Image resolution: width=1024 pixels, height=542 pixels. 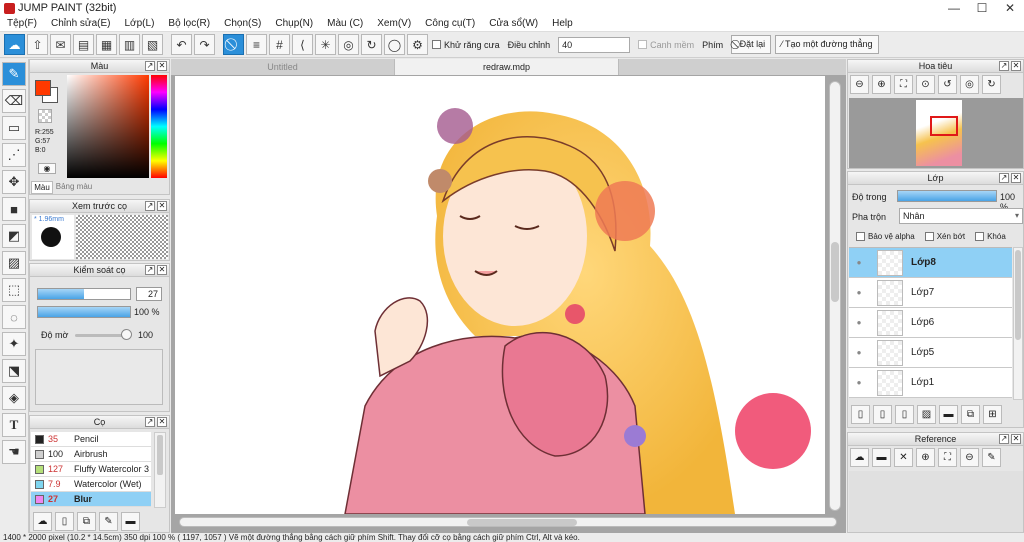 What do you see at coordinates (91, 454) in the screenshot?
I see `brush-item-airbrush: 100 Airbrush` at bounding box center [91, 454].